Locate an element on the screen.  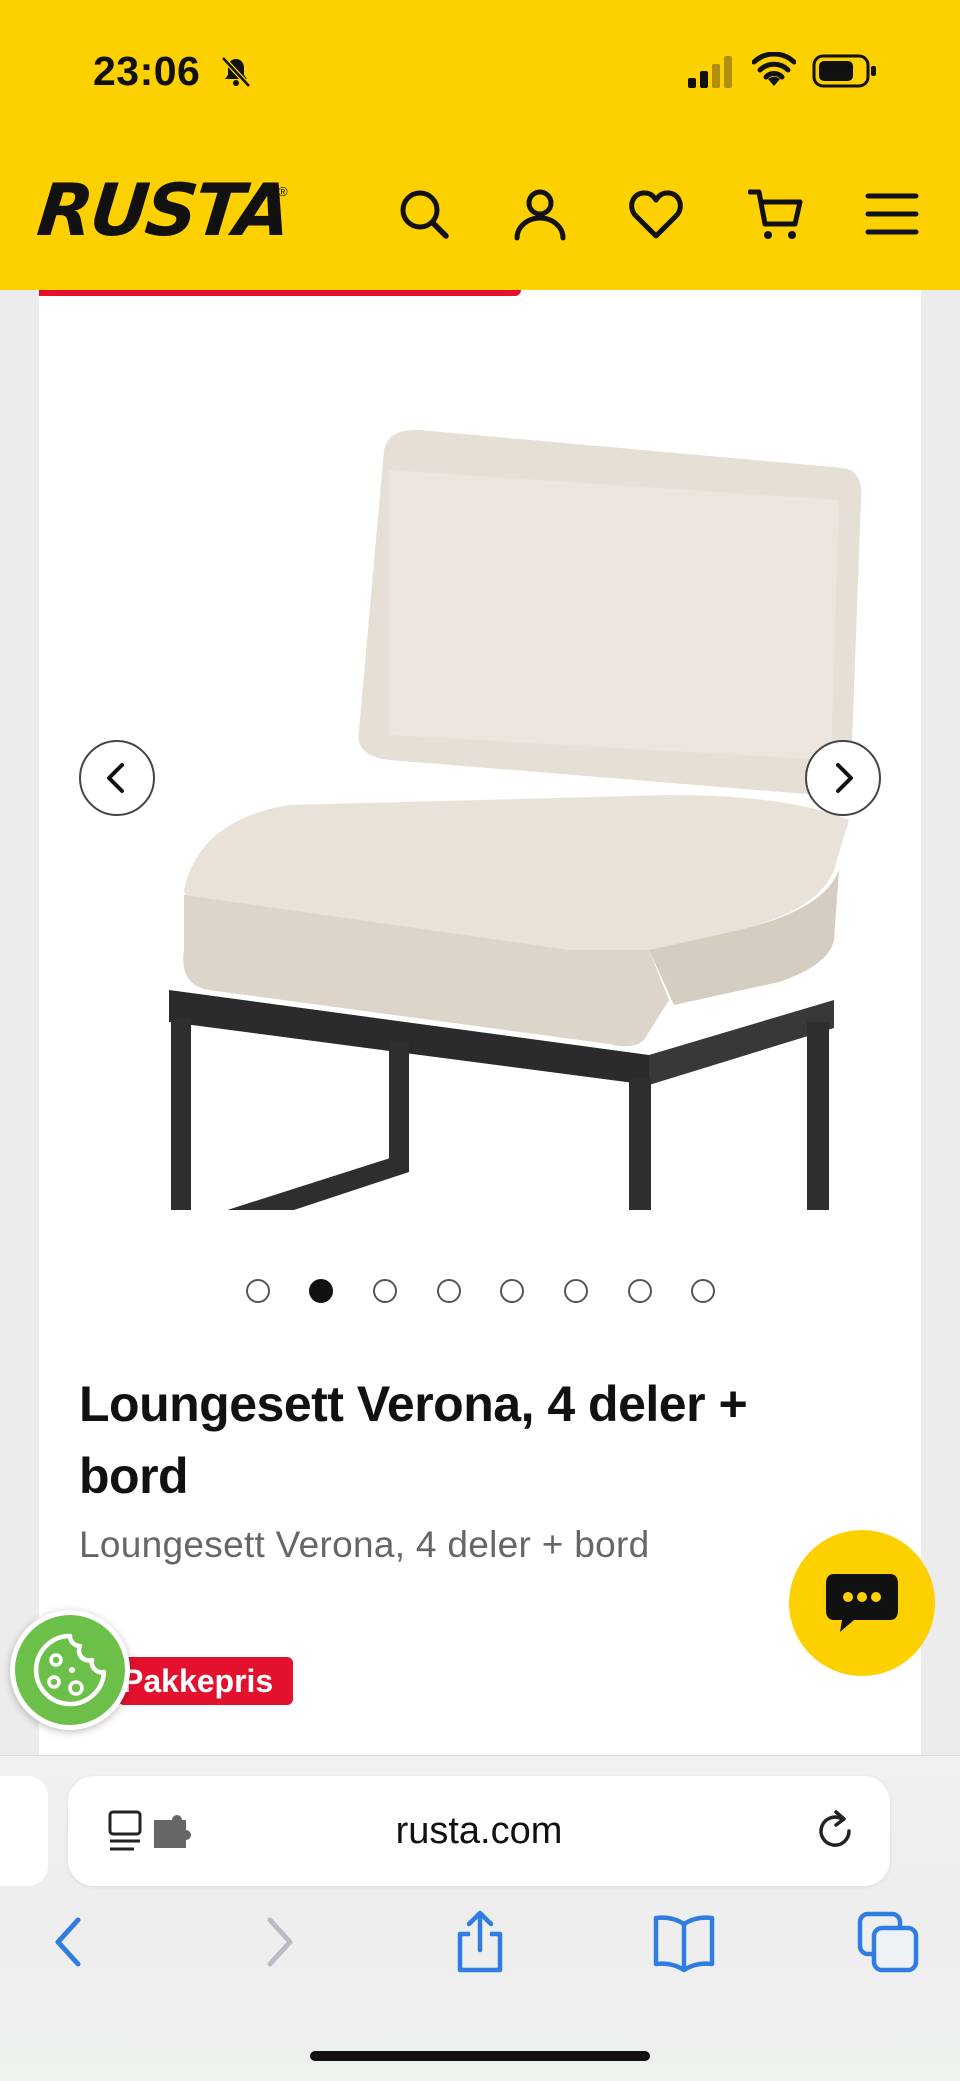
account-button is located at coordinates (540, 214).